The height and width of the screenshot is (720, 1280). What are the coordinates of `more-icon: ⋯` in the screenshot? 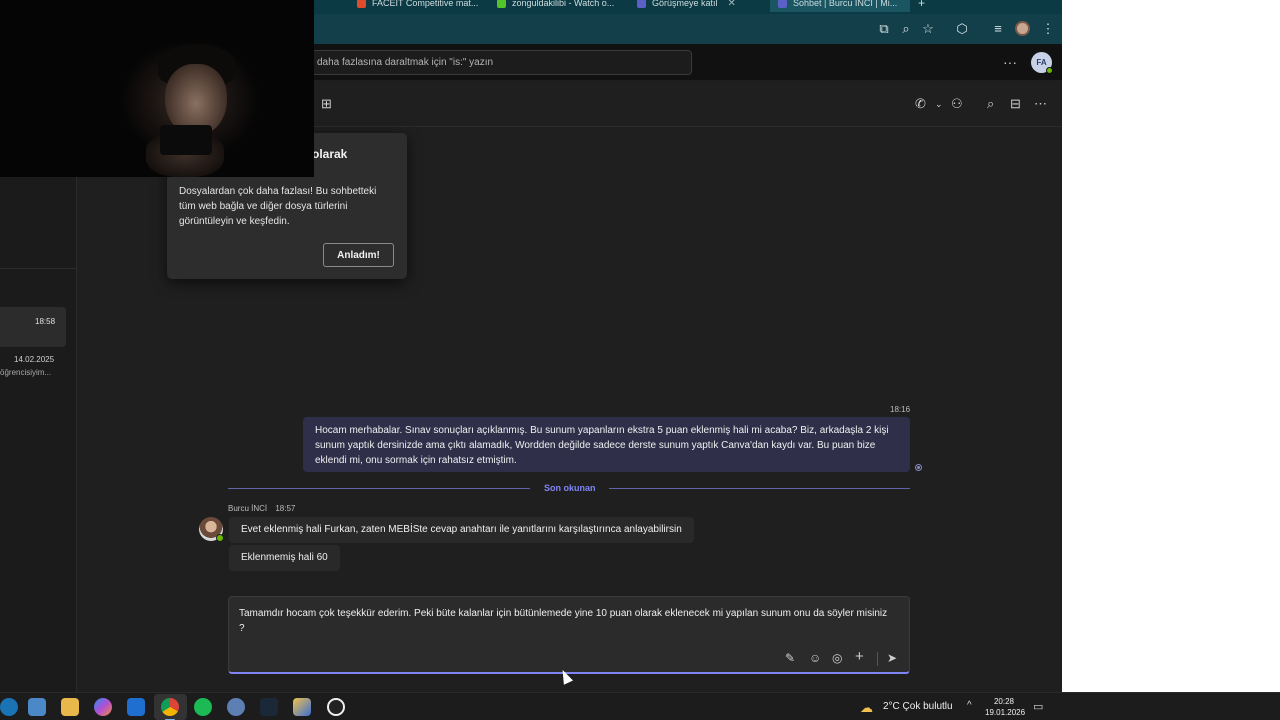 It's located at (1040, 104).